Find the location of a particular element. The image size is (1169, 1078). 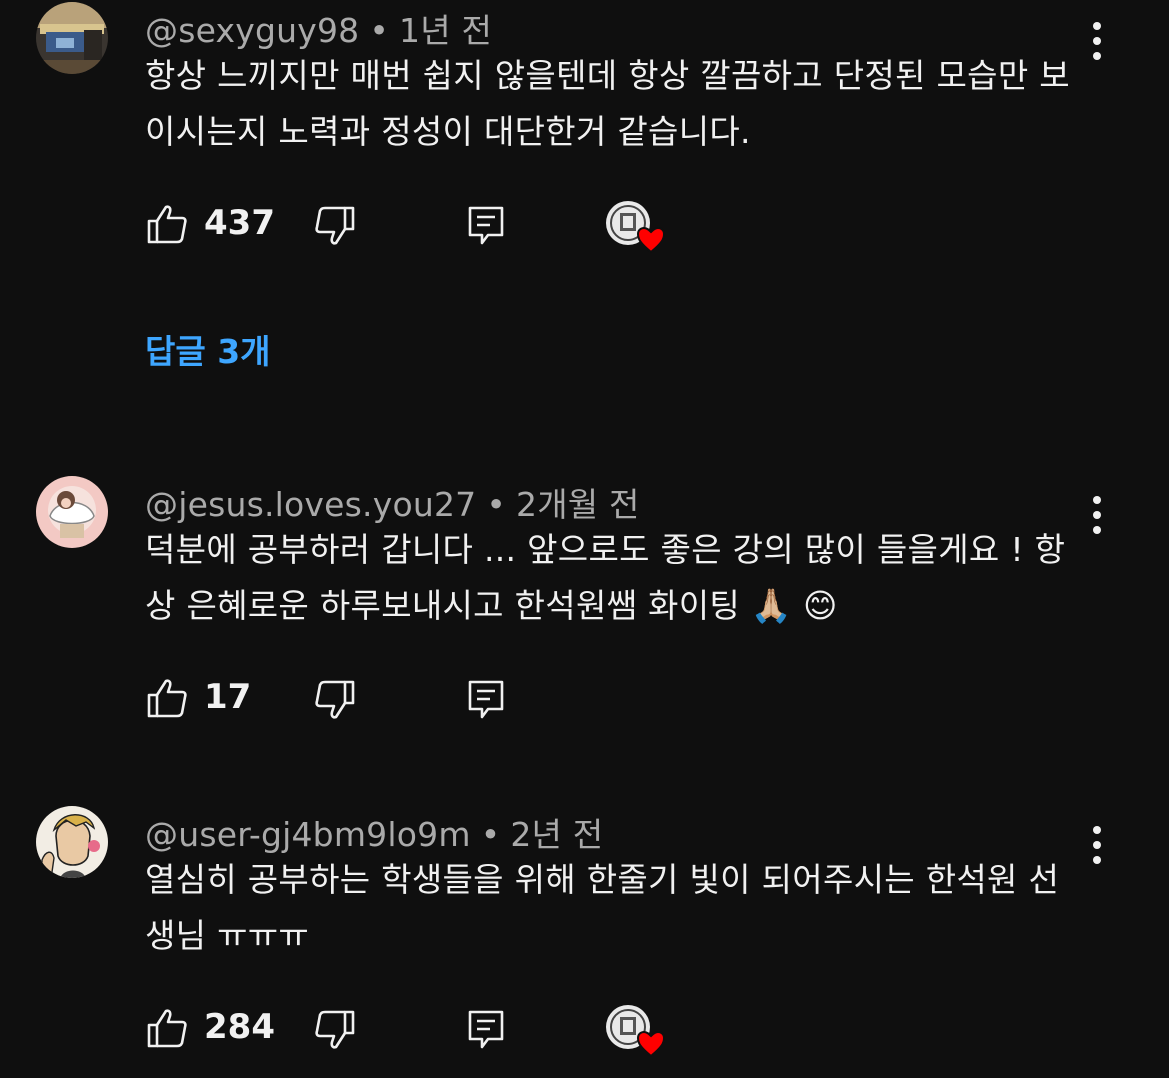

comment-actions: 437 is located at coordinates (584, 227).